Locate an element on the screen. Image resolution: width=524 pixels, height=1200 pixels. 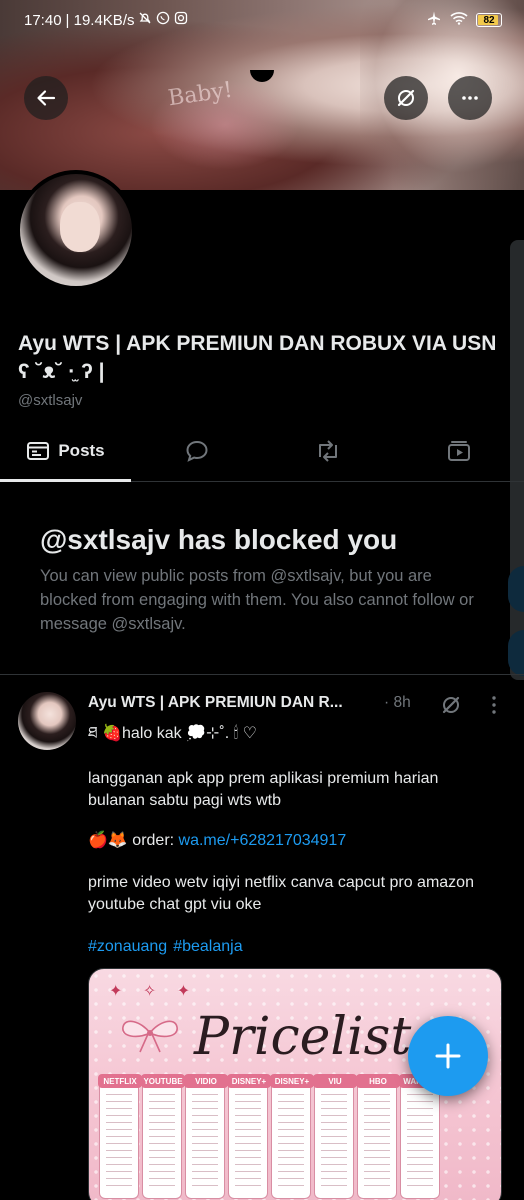
tab-reposts is located at coordinates (327, 450).